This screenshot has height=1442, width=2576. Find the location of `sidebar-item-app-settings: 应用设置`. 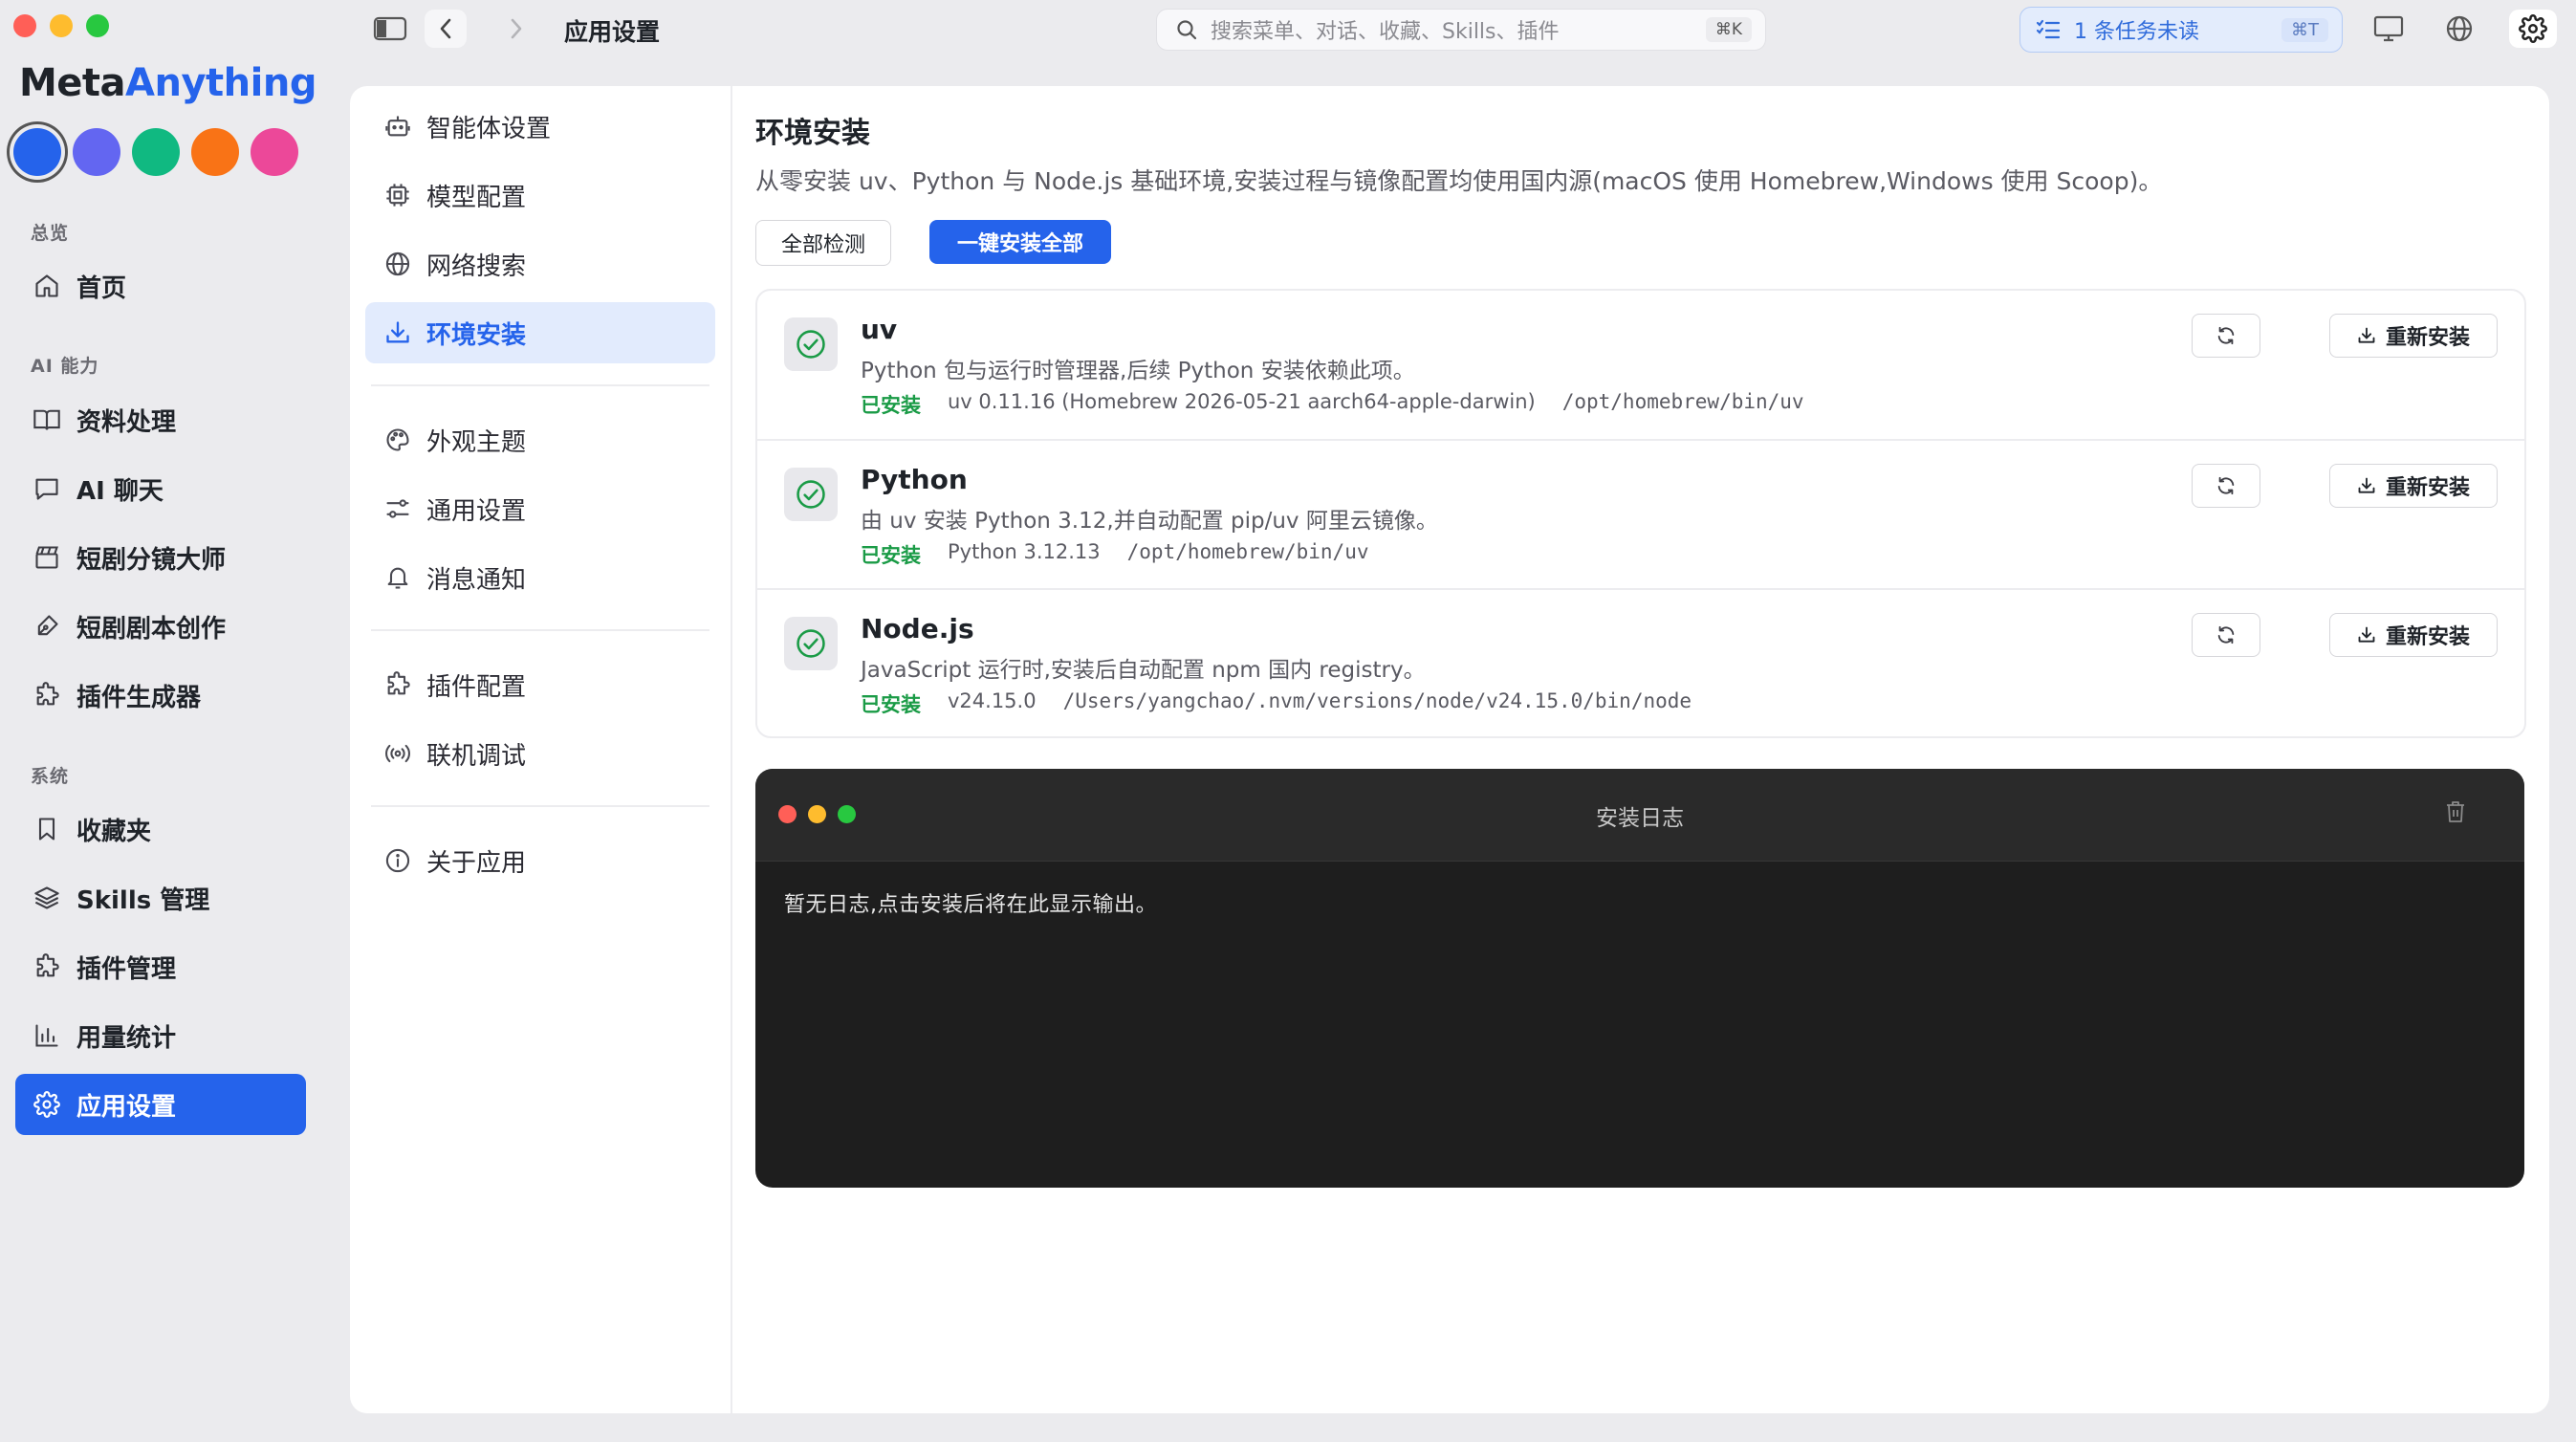

sidebar-item-app-settings: 应用设置 is located at coordinates (160, 1104).